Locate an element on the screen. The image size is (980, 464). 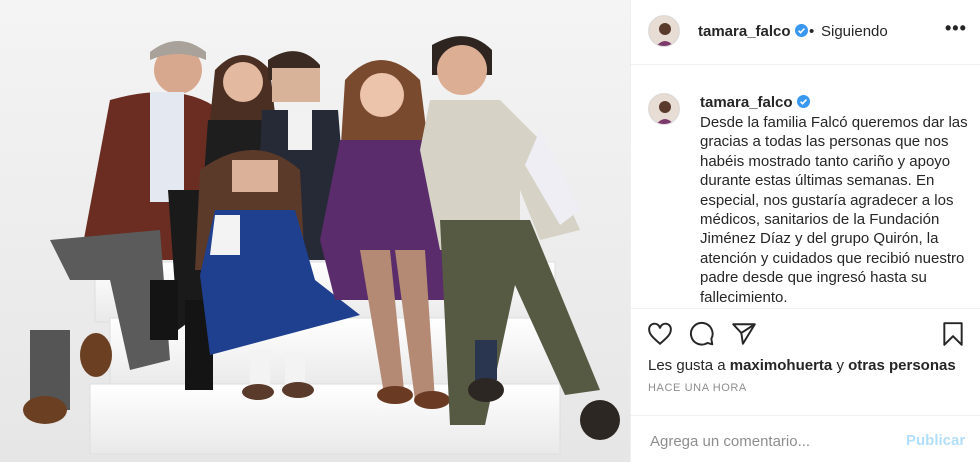
post-timestamp: HACE UNA HORA is located at coordinates (697, 388).